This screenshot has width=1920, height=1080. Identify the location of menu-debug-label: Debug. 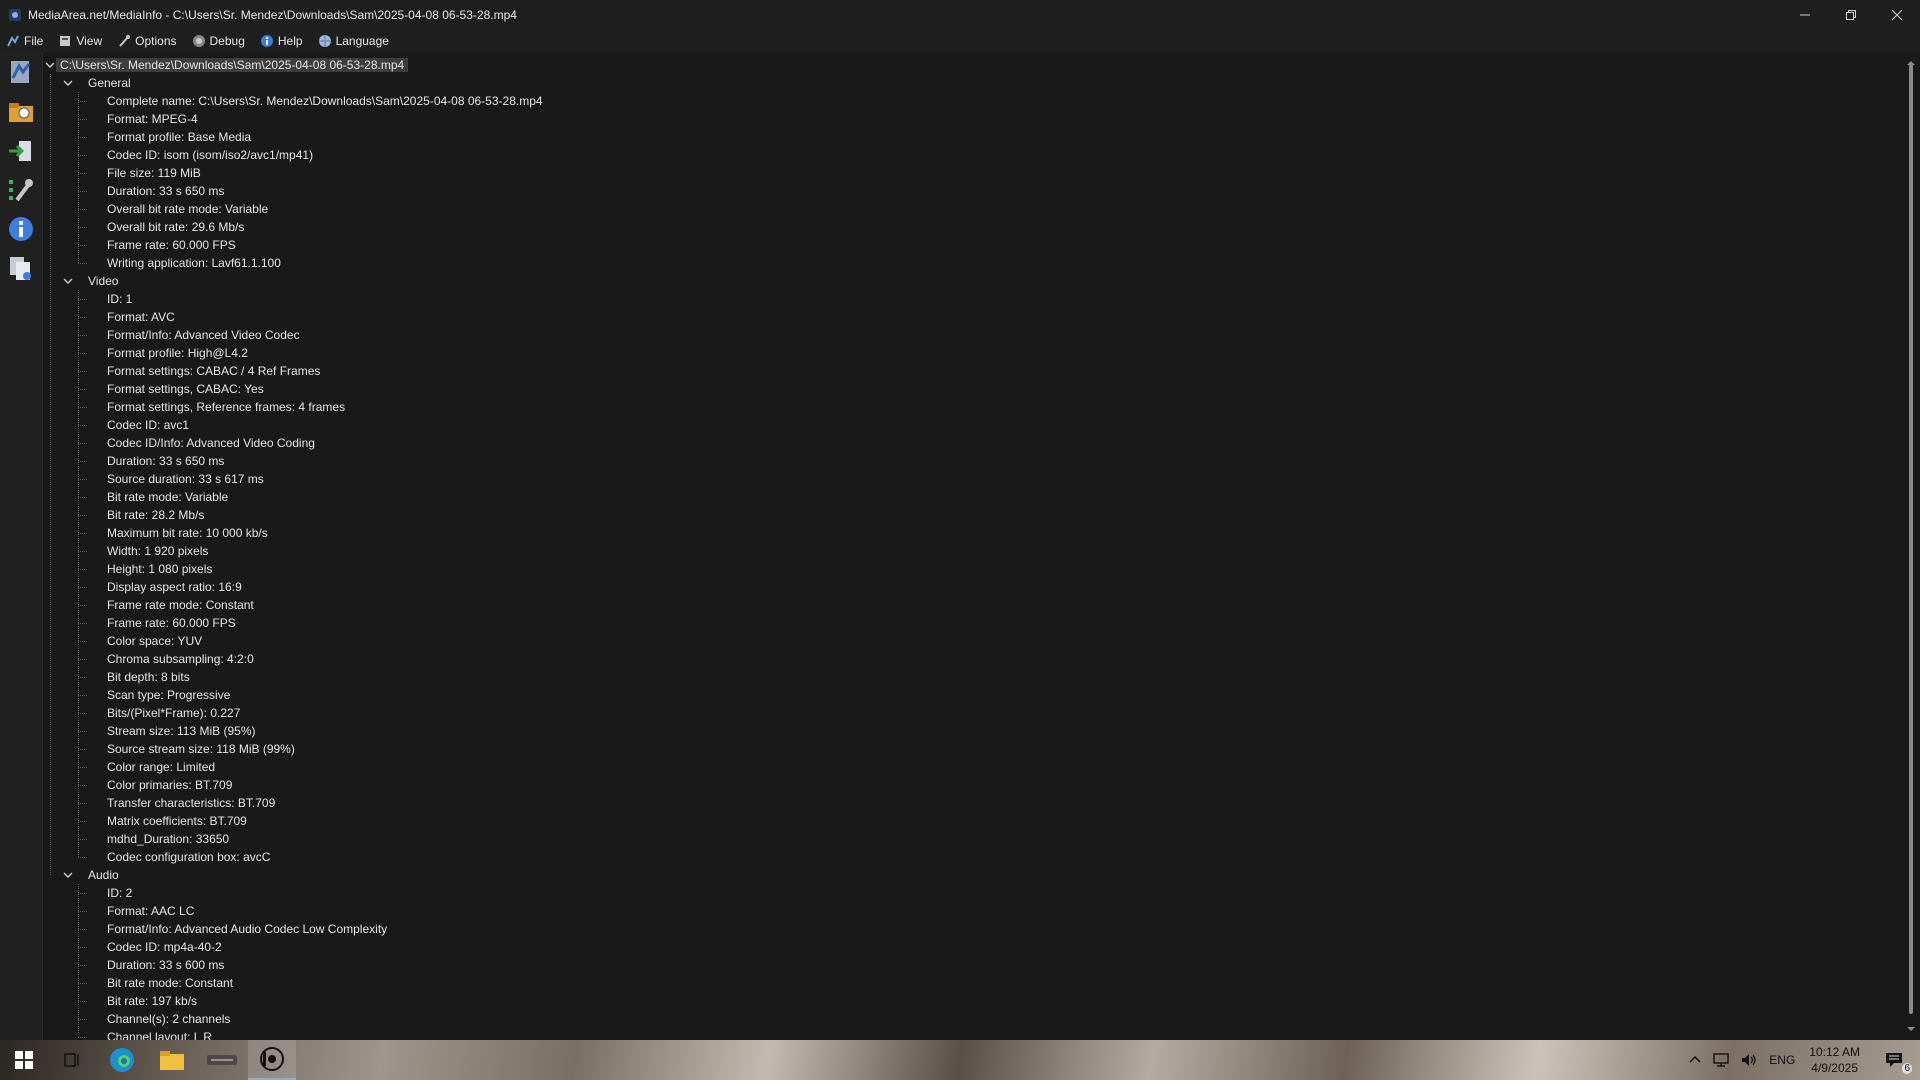
(227, 41).